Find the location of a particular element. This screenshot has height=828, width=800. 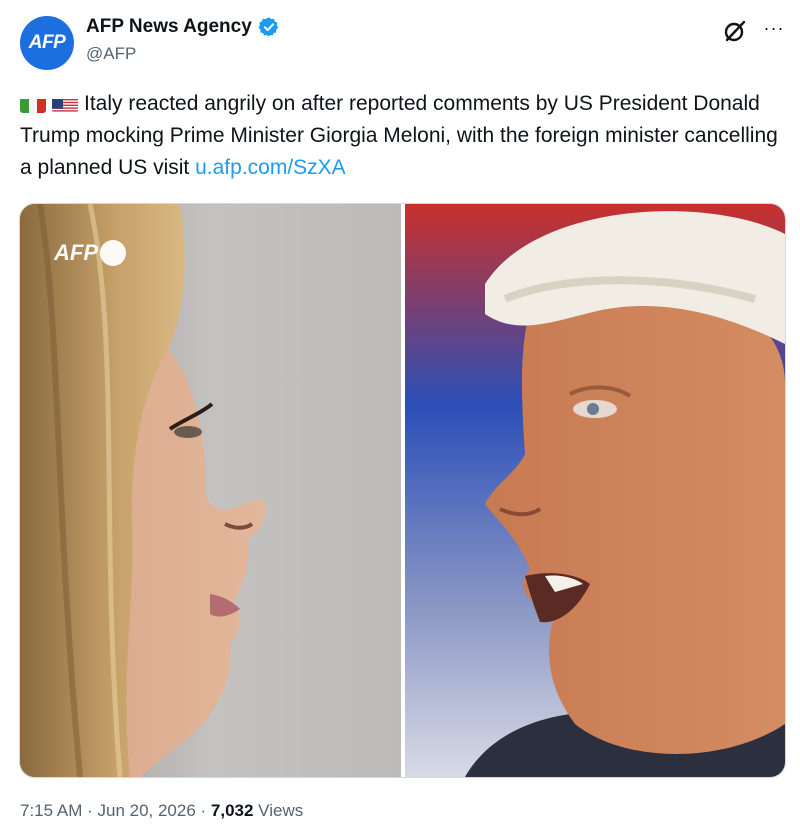

afp-watermark: AFP is located at coordinates (90, 253).